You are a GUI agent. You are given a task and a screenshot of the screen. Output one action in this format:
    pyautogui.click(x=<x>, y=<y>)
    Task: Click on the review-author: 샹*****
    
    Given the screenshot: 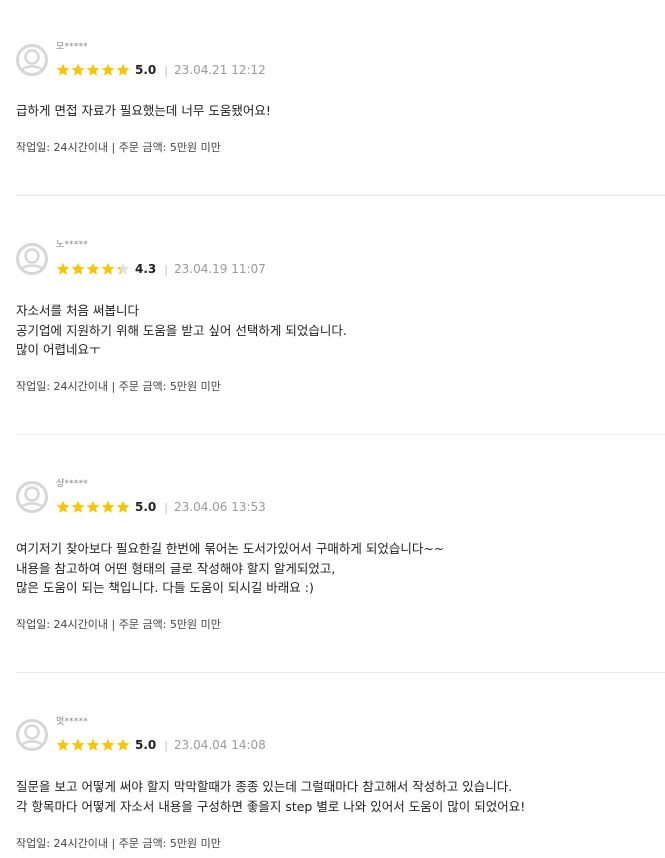 What is the action you would take?
    pyautogui.click(x=72, y=484)
    